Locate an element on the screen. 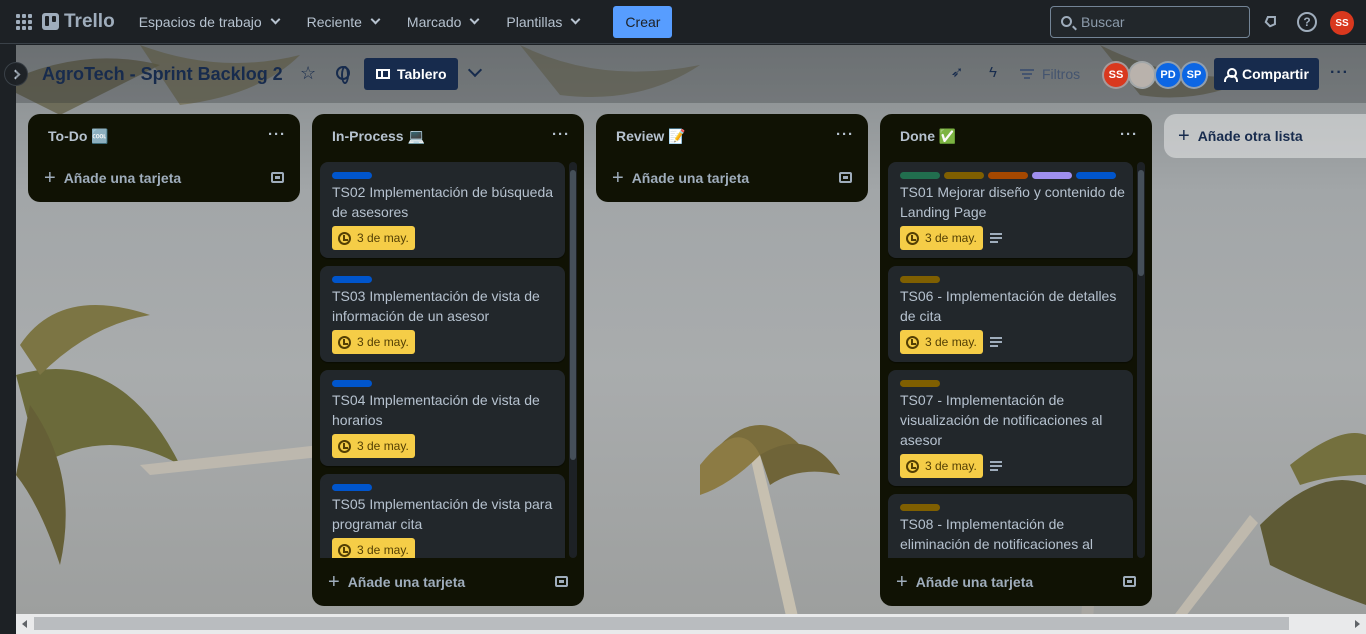 This screenshot has height=634, width=1366. help-icon: ? is located at coordinates (1307, 22).